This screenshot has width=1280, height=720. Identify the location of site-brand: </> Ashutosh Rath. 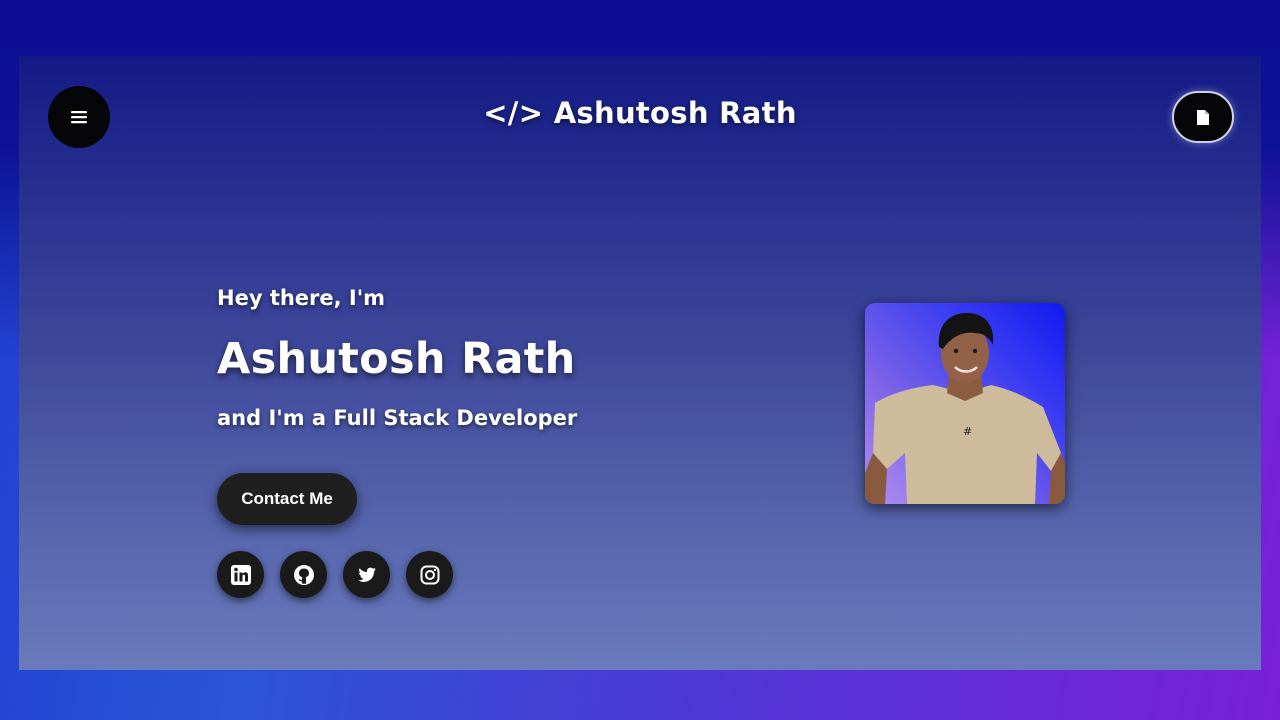
(640, 113).